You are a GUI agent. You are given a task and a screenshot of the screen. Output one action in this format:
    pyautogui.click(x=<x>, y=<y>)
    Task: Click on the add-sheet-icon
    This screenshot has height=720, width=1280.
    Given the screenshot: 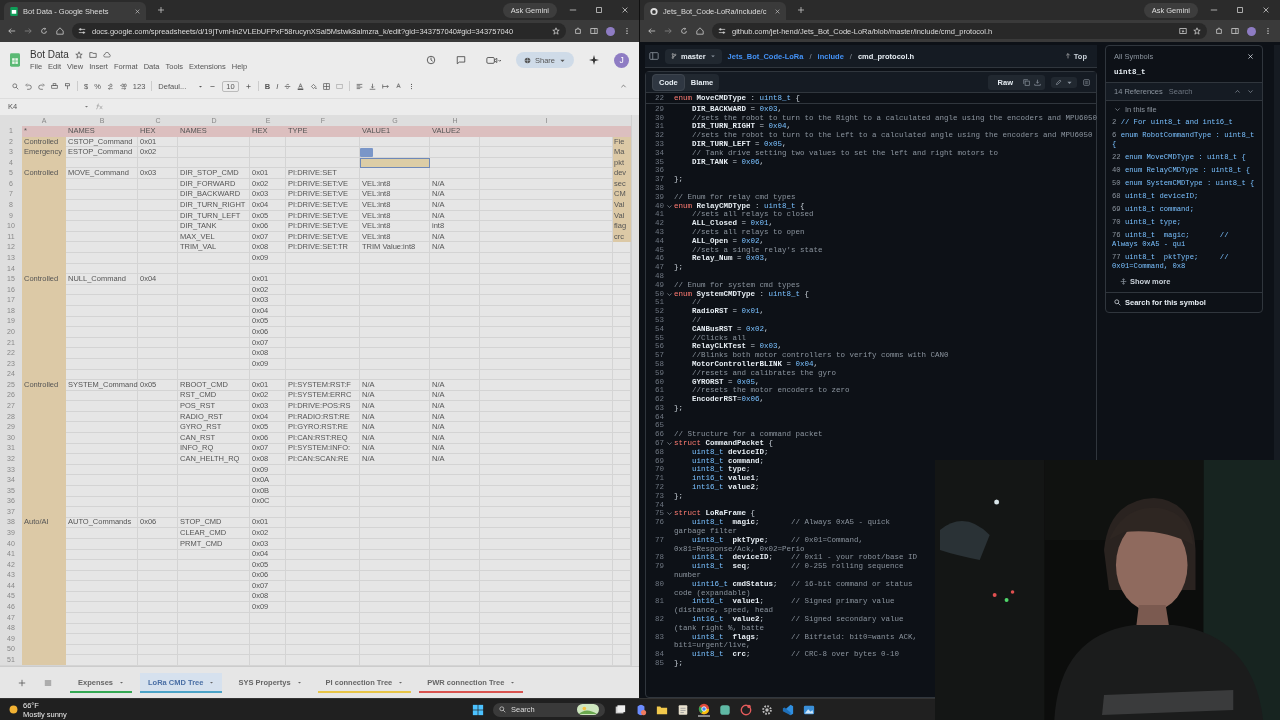 What is the action you would take?
    pyautogui.click(x=22, y=682)
    